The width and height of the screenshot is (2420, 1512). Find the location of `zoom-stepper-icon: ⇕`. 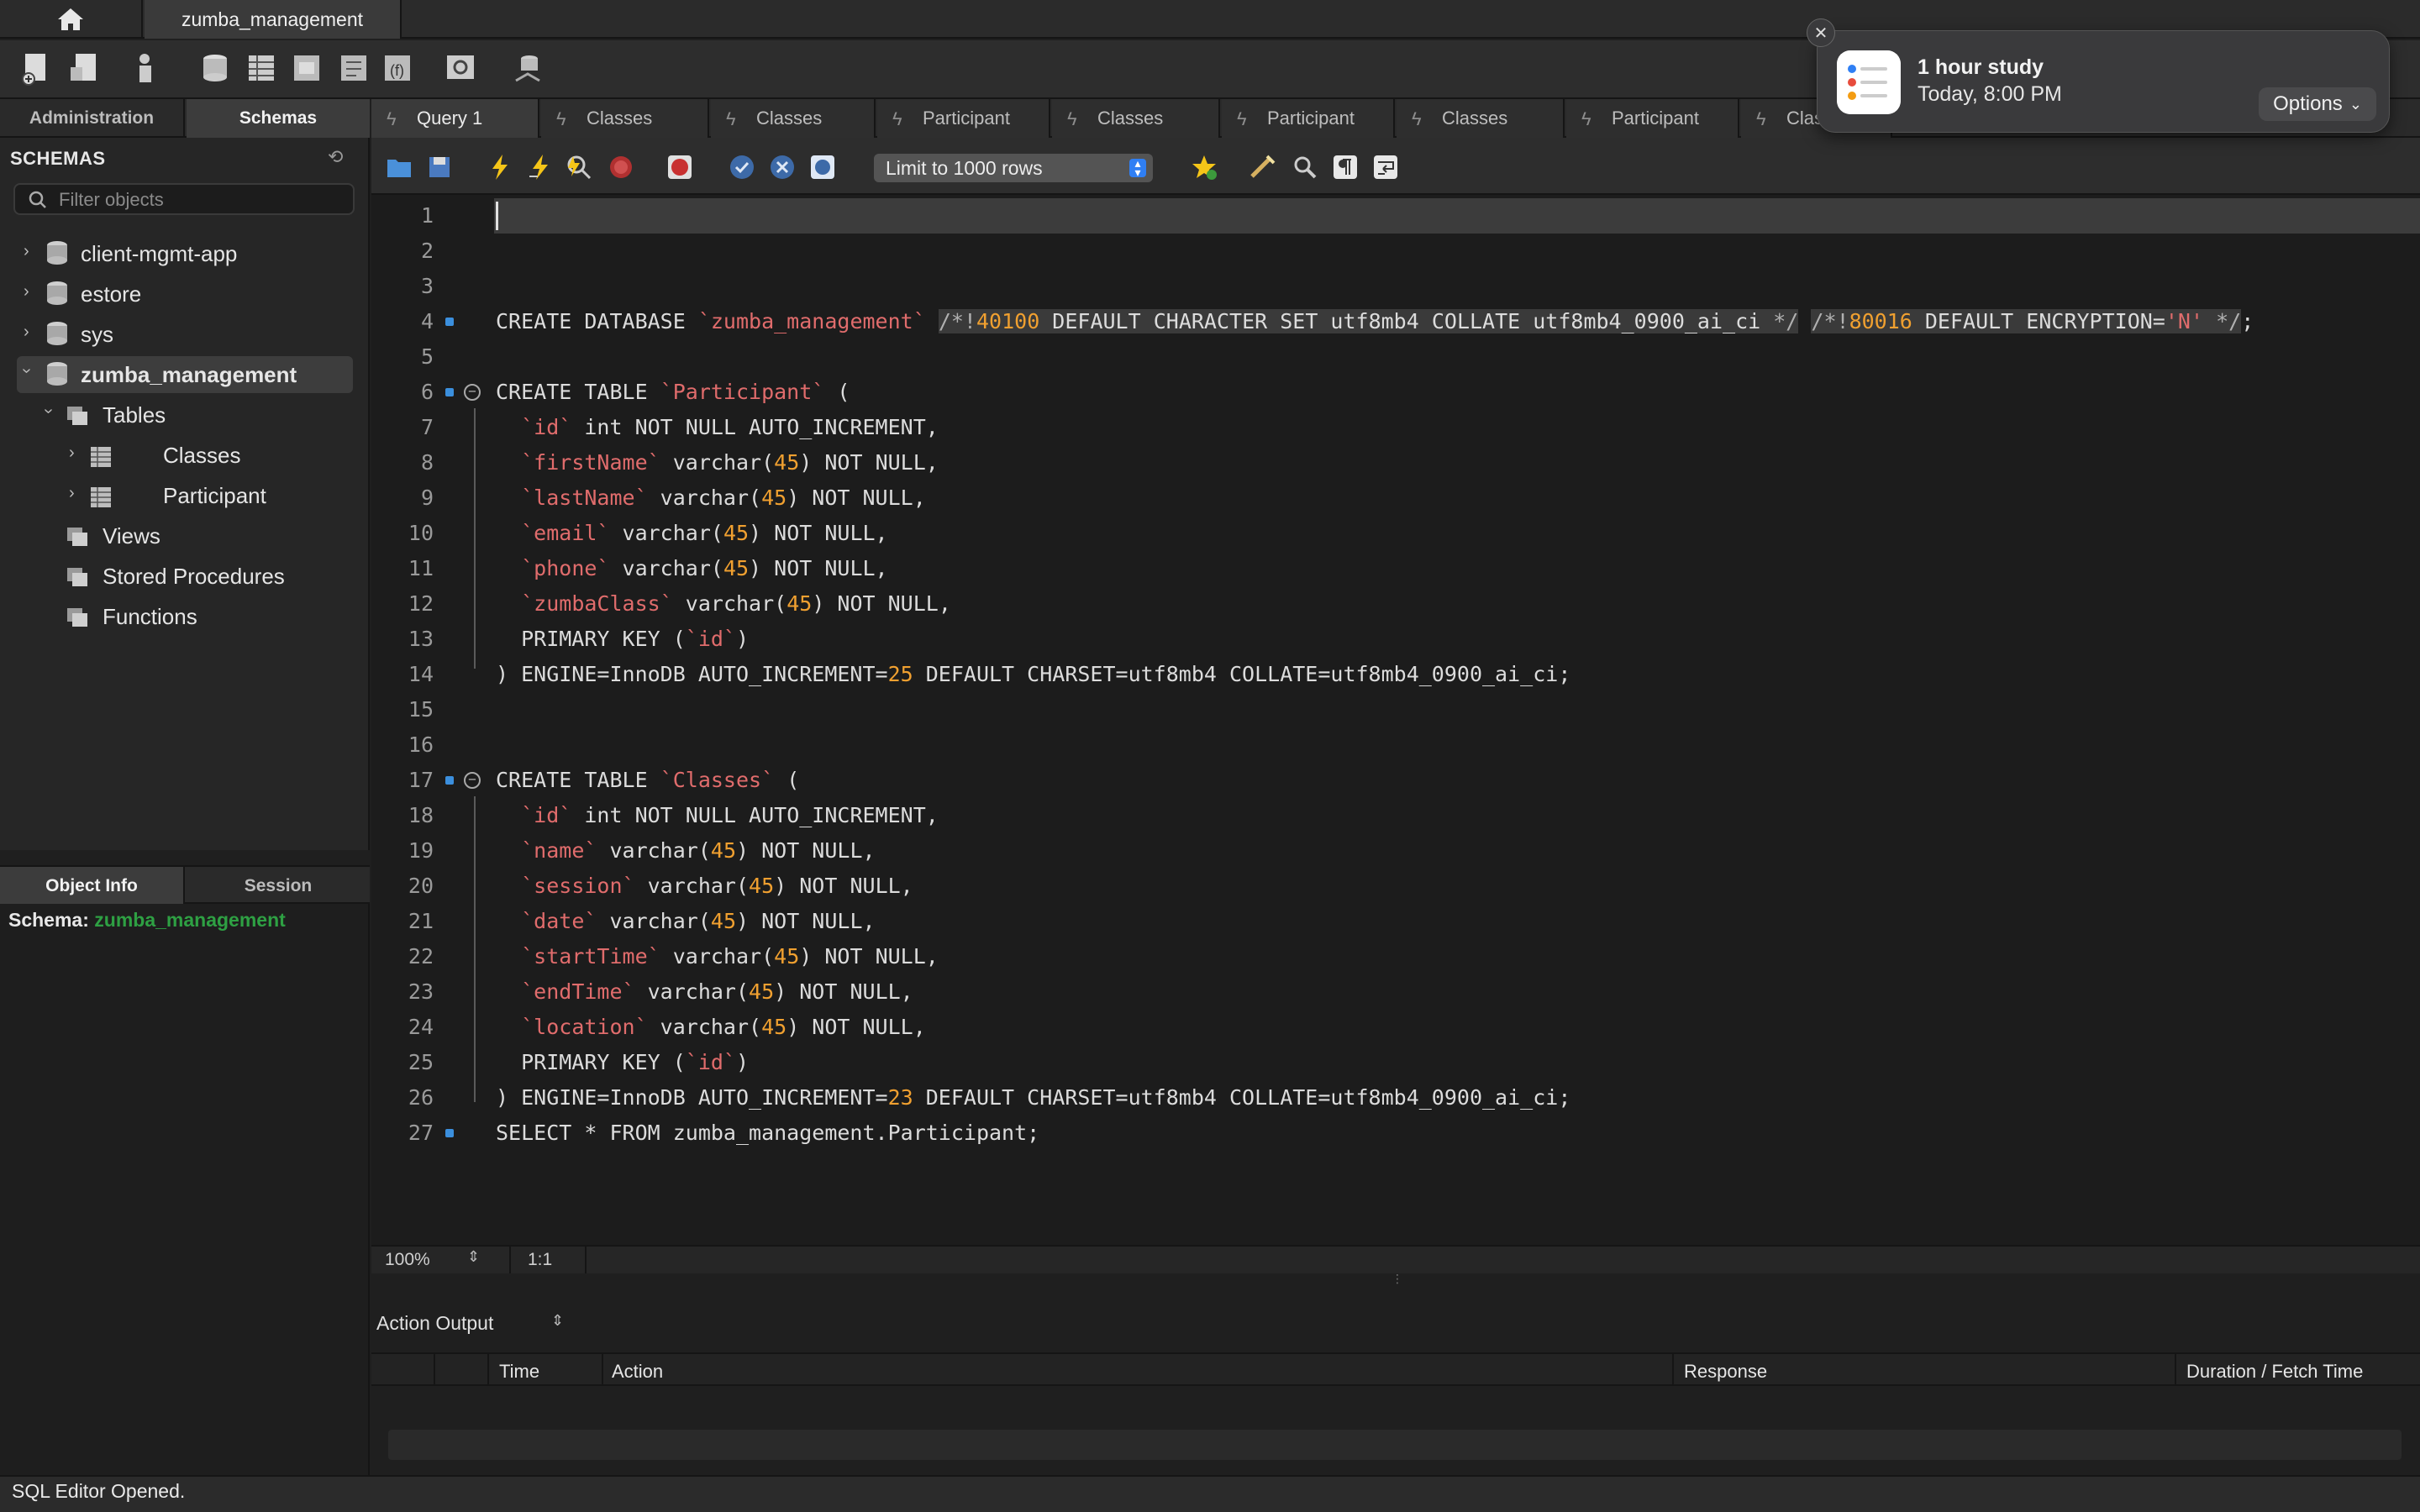

zoom-stepper-icon: ⇕ is located at coordinates (473, 1257).